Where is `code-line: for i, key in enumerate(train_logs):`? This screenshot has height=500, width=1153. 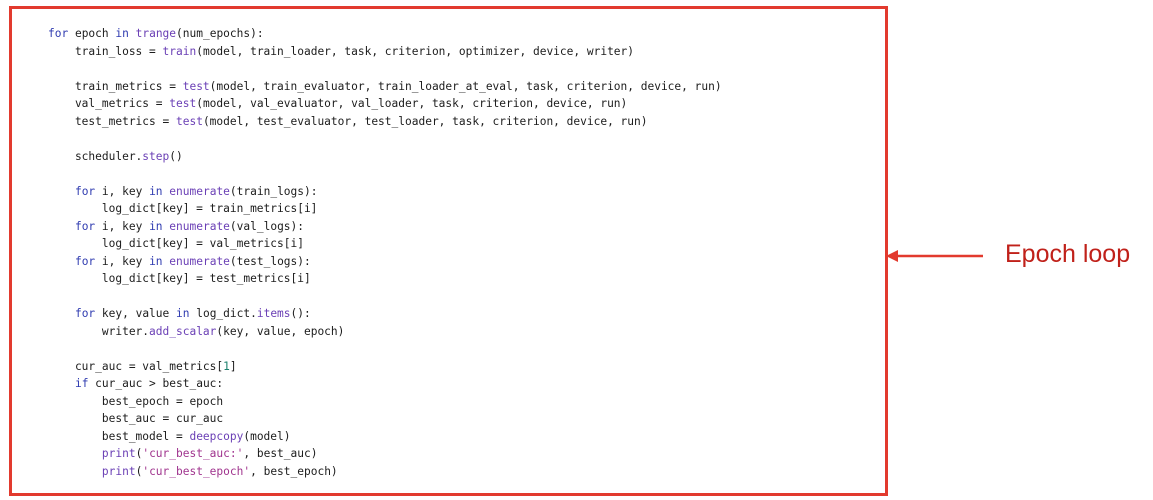
code-line: for i, key in enumerate(train_logs): is located at coordinates (385, 192).